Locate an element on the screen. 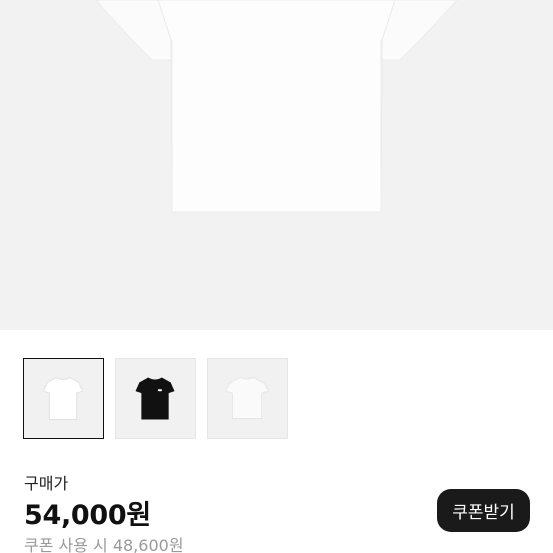 This screenshot has height=553, width=553. price-value: 54,000원 is located at coordinates (87, 515).